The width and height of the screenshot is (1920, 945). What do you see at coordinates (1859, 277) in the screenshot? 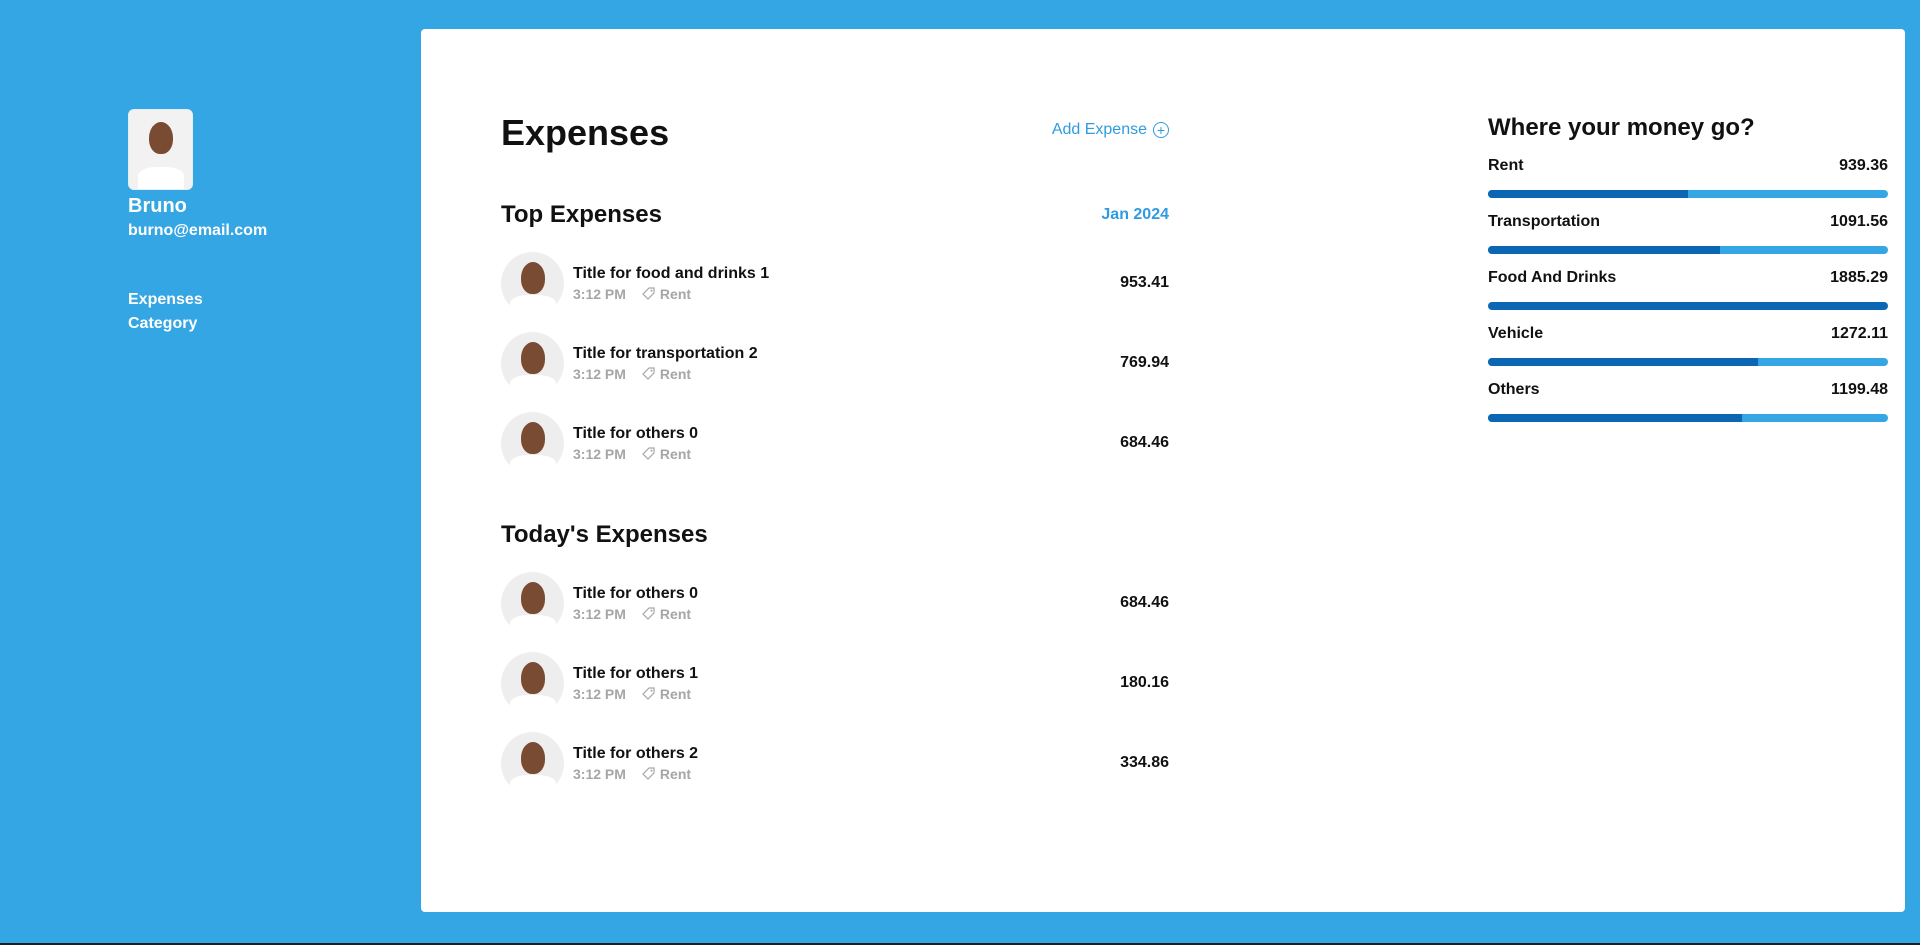
I see `category-amount: 1885.29` at bounding box center [1859, 277].